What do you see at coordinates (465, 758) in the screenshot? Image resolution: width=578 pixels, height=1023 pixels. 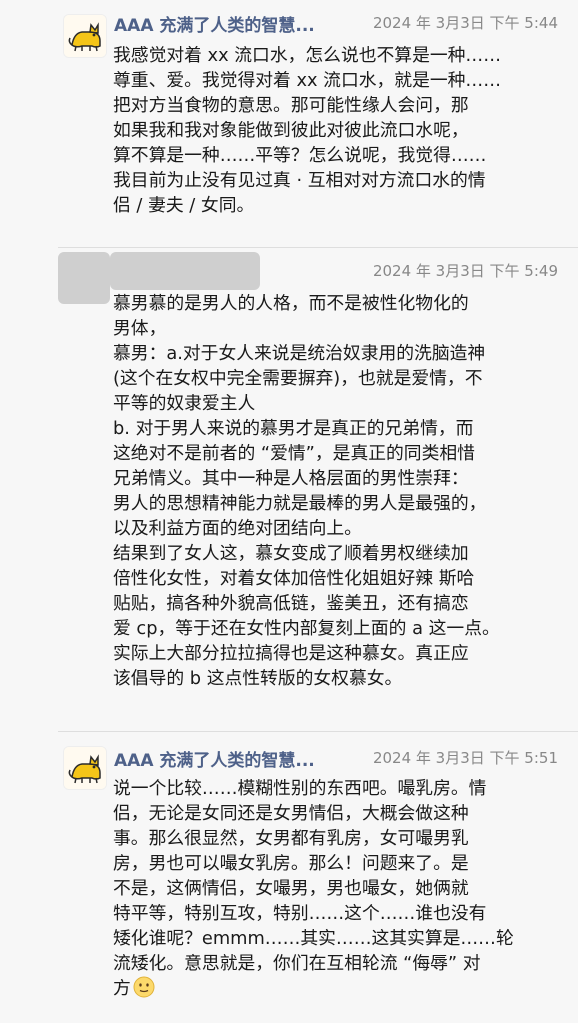 I see `timestamp: 2024 年 3月3日 下午 5:51` at bounding box center [465, 758].